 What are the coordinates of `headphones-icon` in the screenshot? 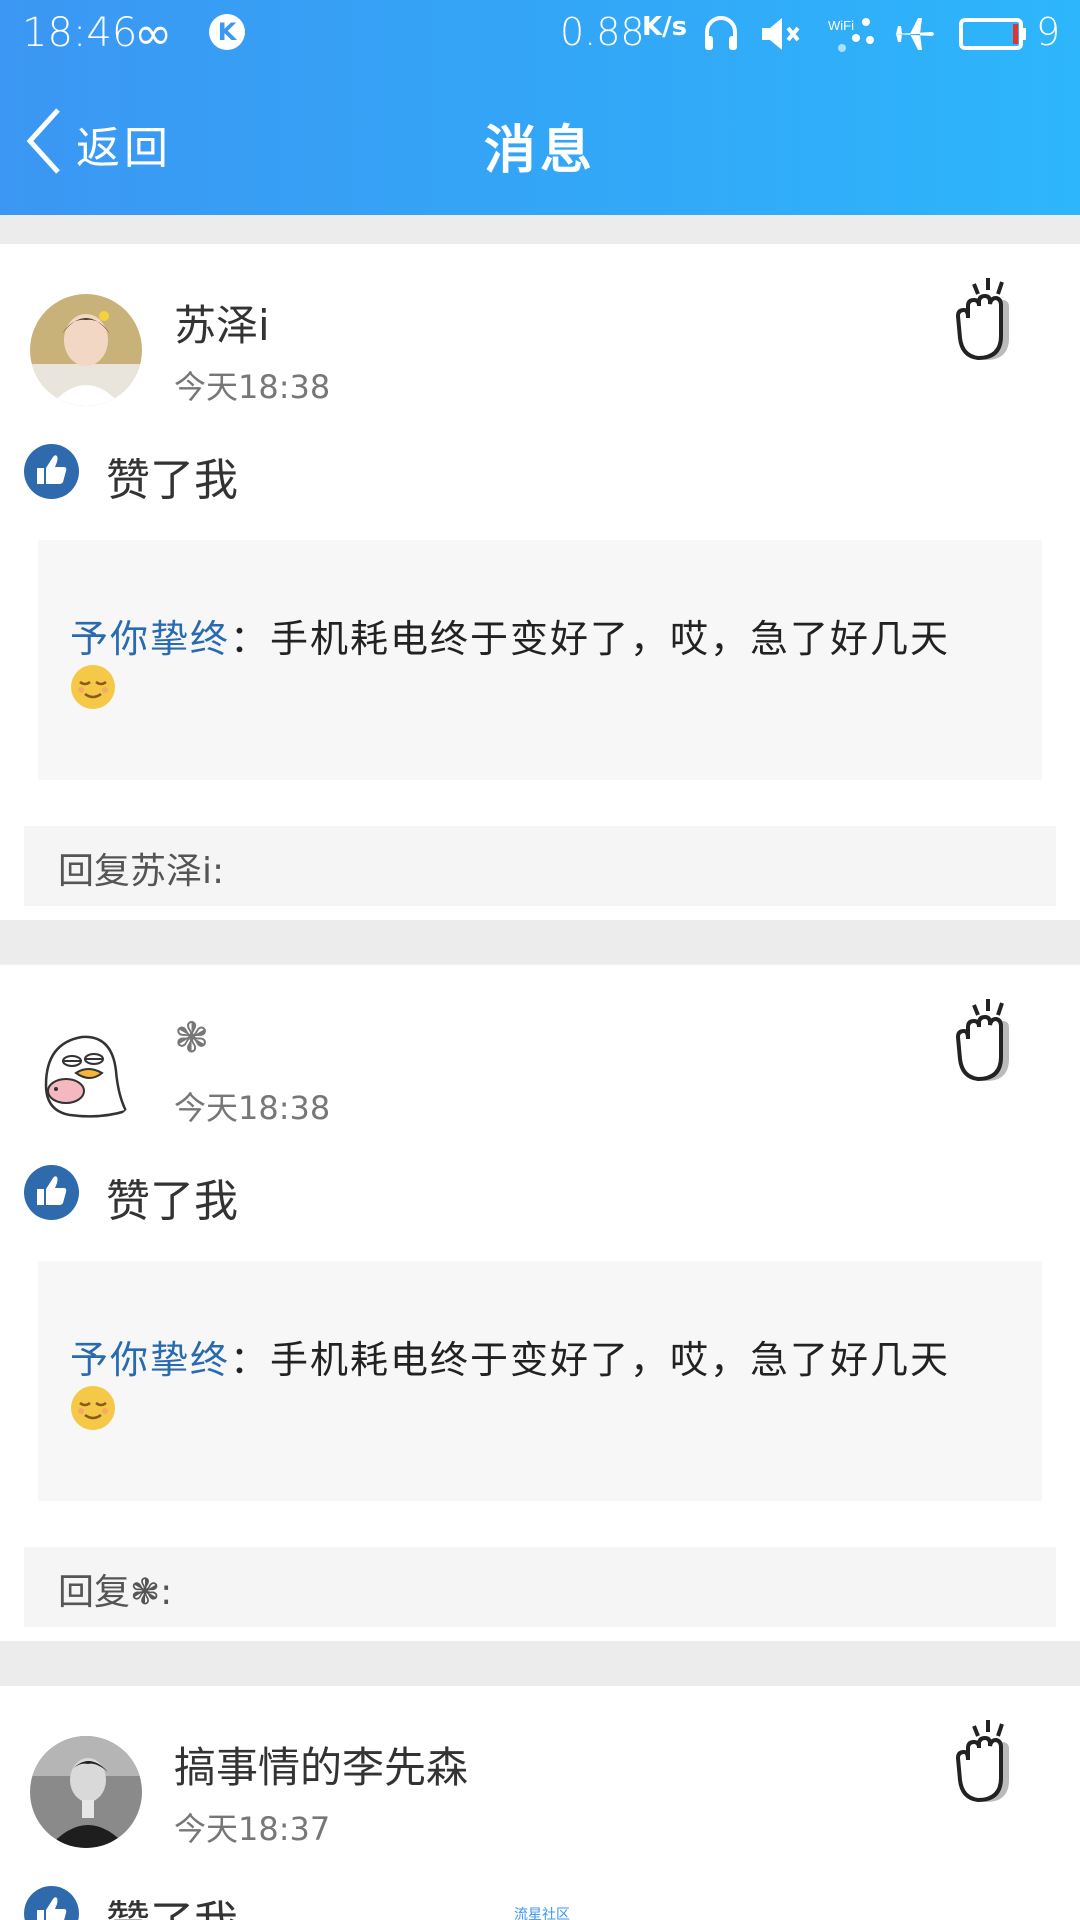 It's located at (721, 33).